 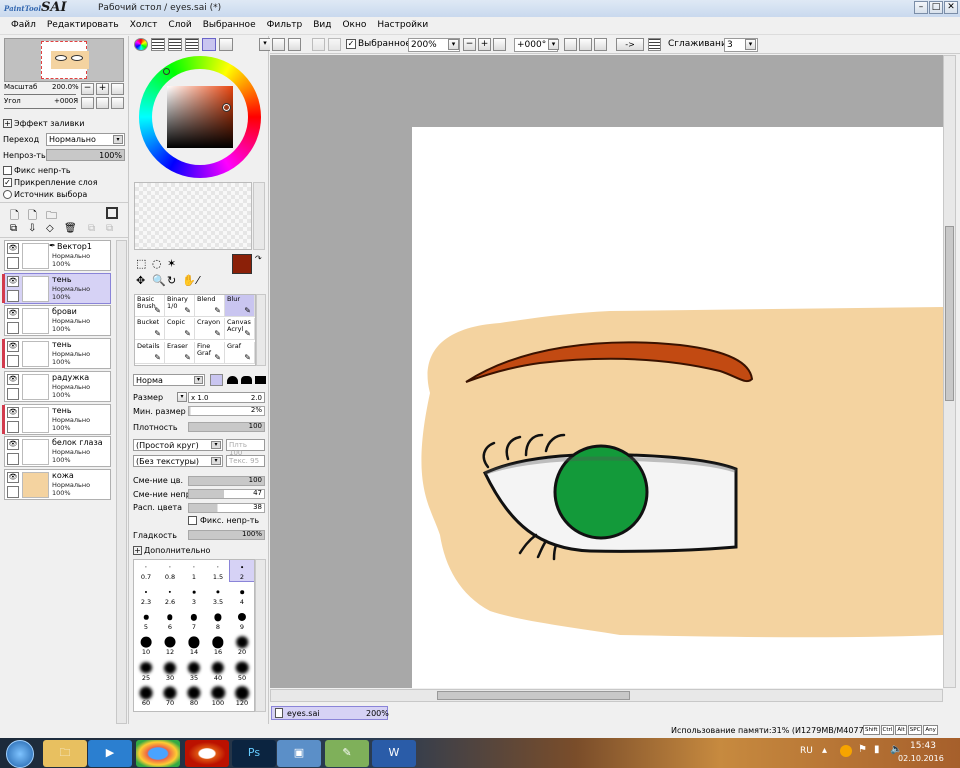 I want to click on brush-size-cell: 6, so click(x=170, y=620).